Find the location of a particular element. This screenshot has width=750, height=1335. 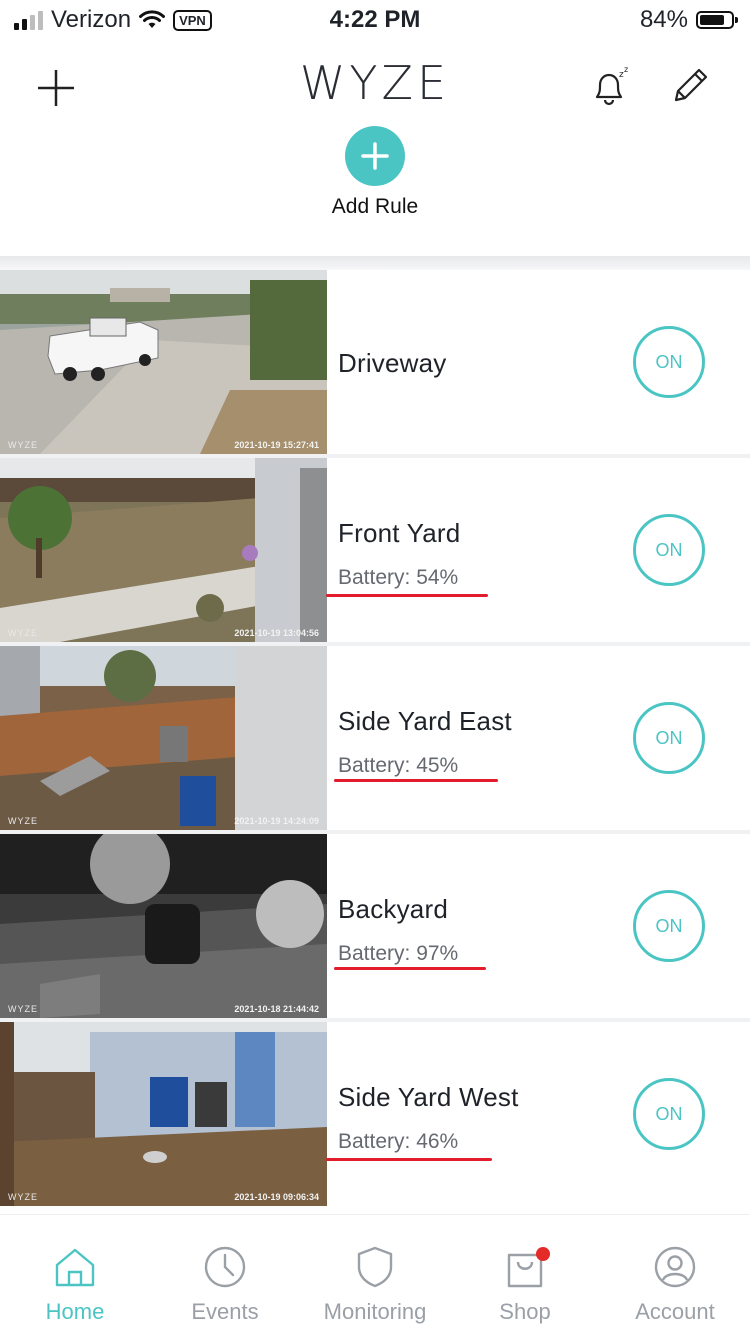

user-icon is located at coordinates (675, 1267).